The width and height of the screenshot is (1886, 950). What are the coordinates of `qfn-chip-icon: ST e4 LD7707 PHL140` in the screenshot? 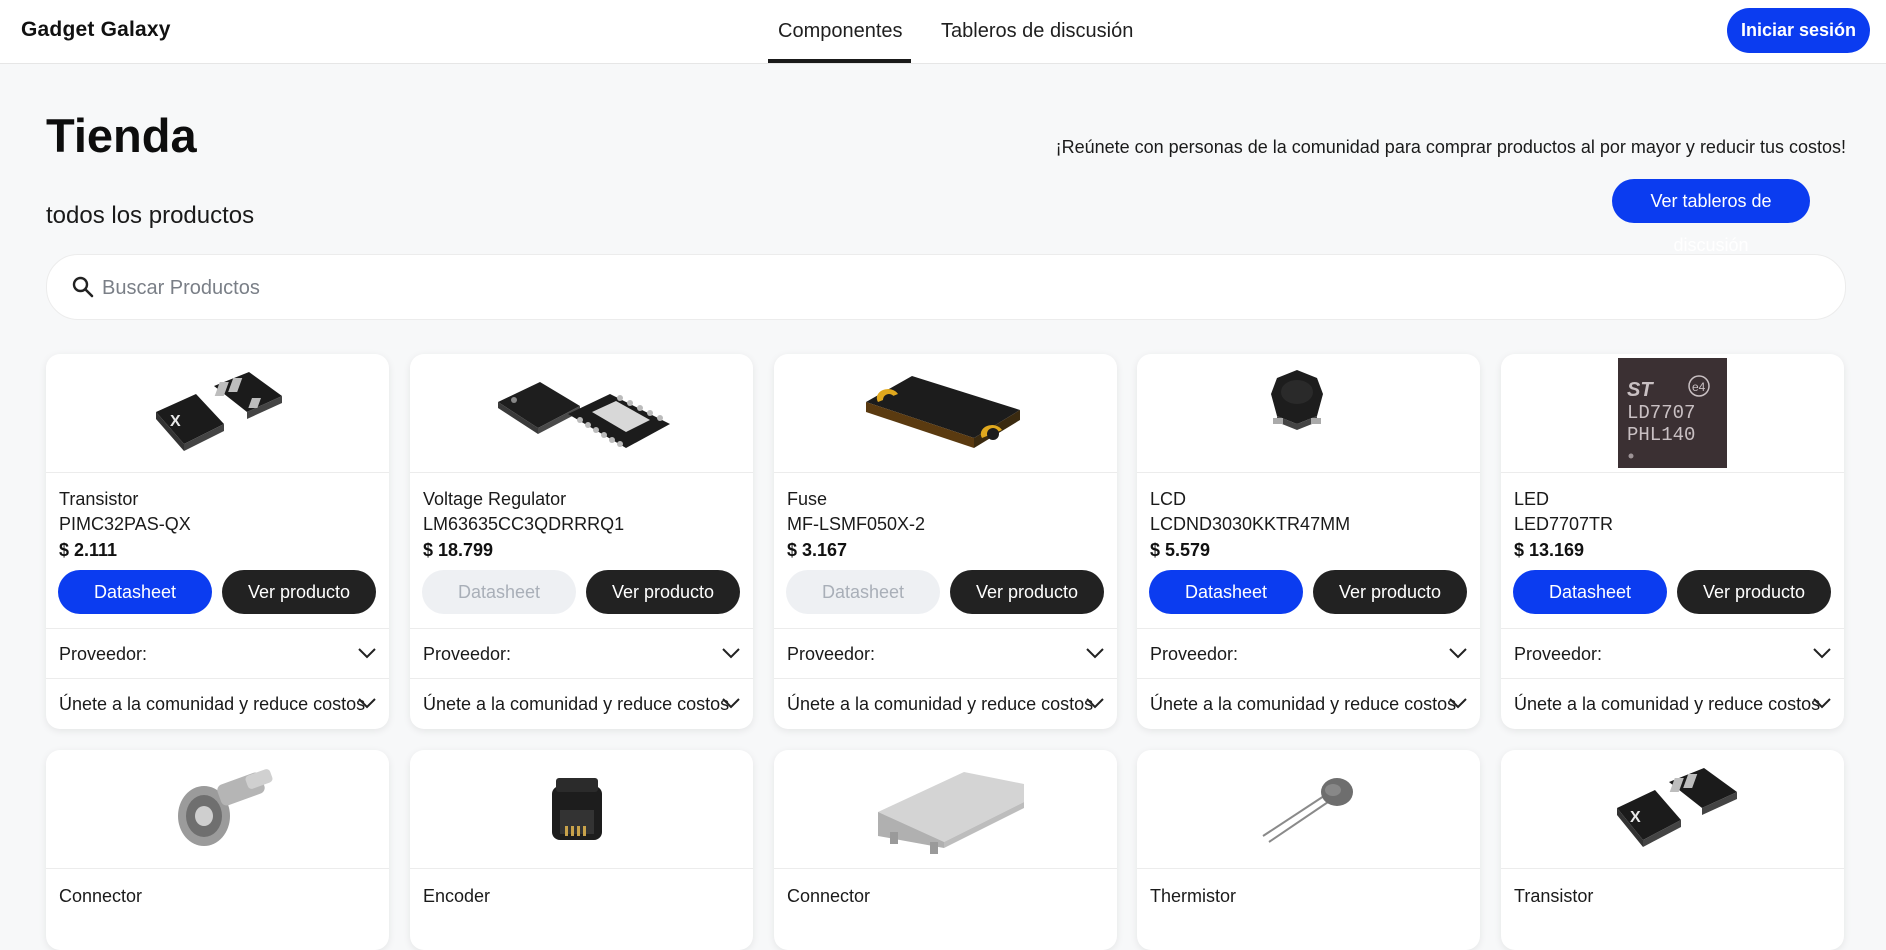 It's located at (1672, 413).